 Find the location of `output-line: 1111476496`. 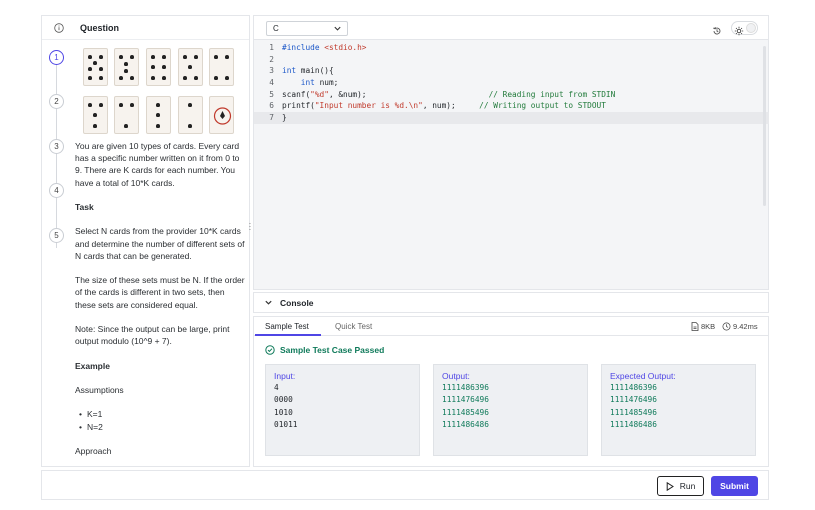

output-line: 1111476496 is located at coordinates (465, 400).